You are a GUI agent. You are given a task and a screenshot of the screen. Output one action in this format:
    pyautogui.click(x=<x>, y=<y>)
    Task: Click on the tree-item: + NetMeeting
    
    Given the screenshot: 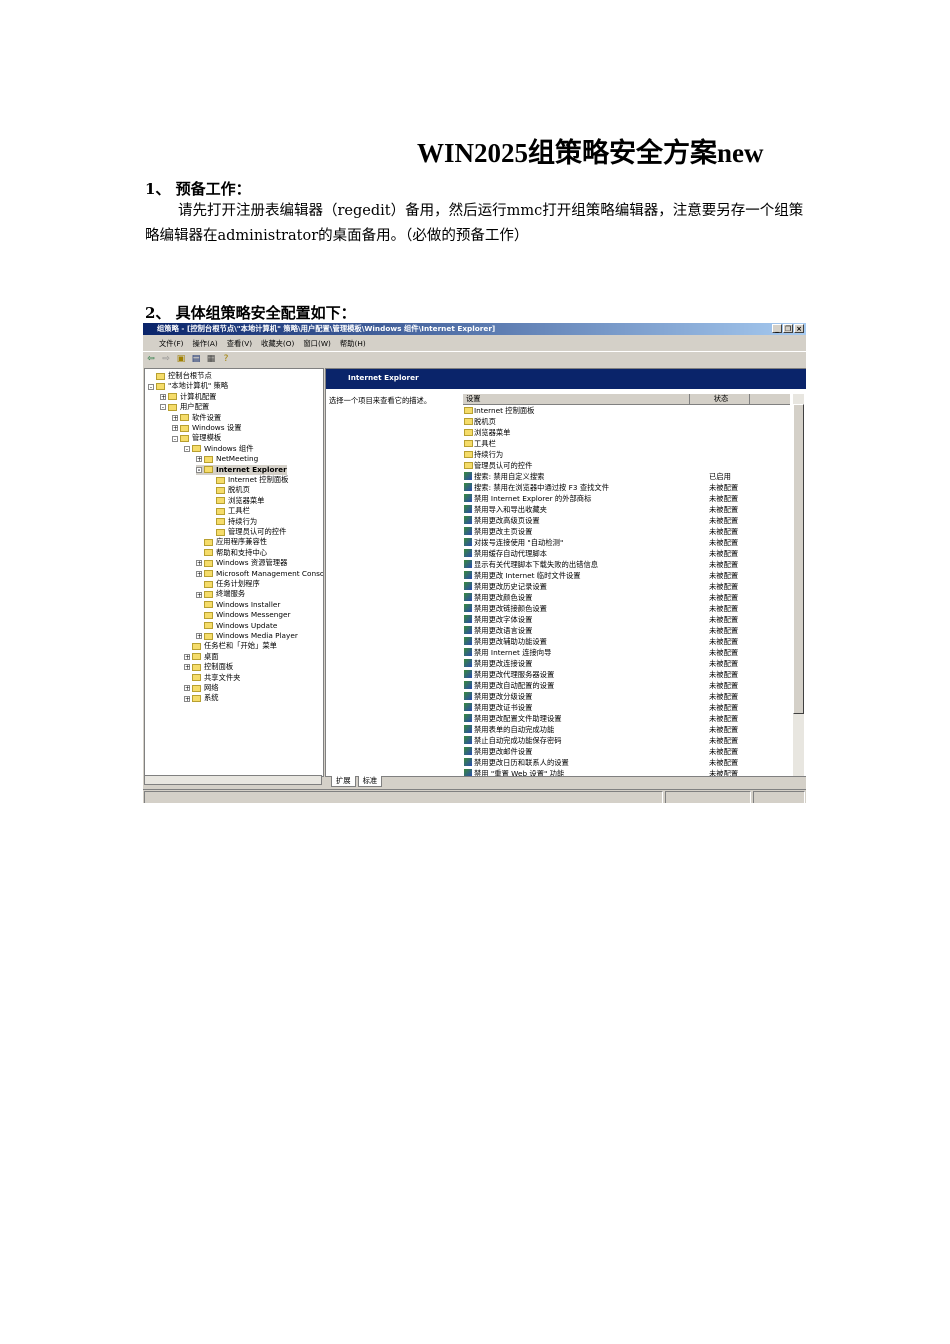 What is the action you would take?
    pyautogui.click(x=227, y=459)
    